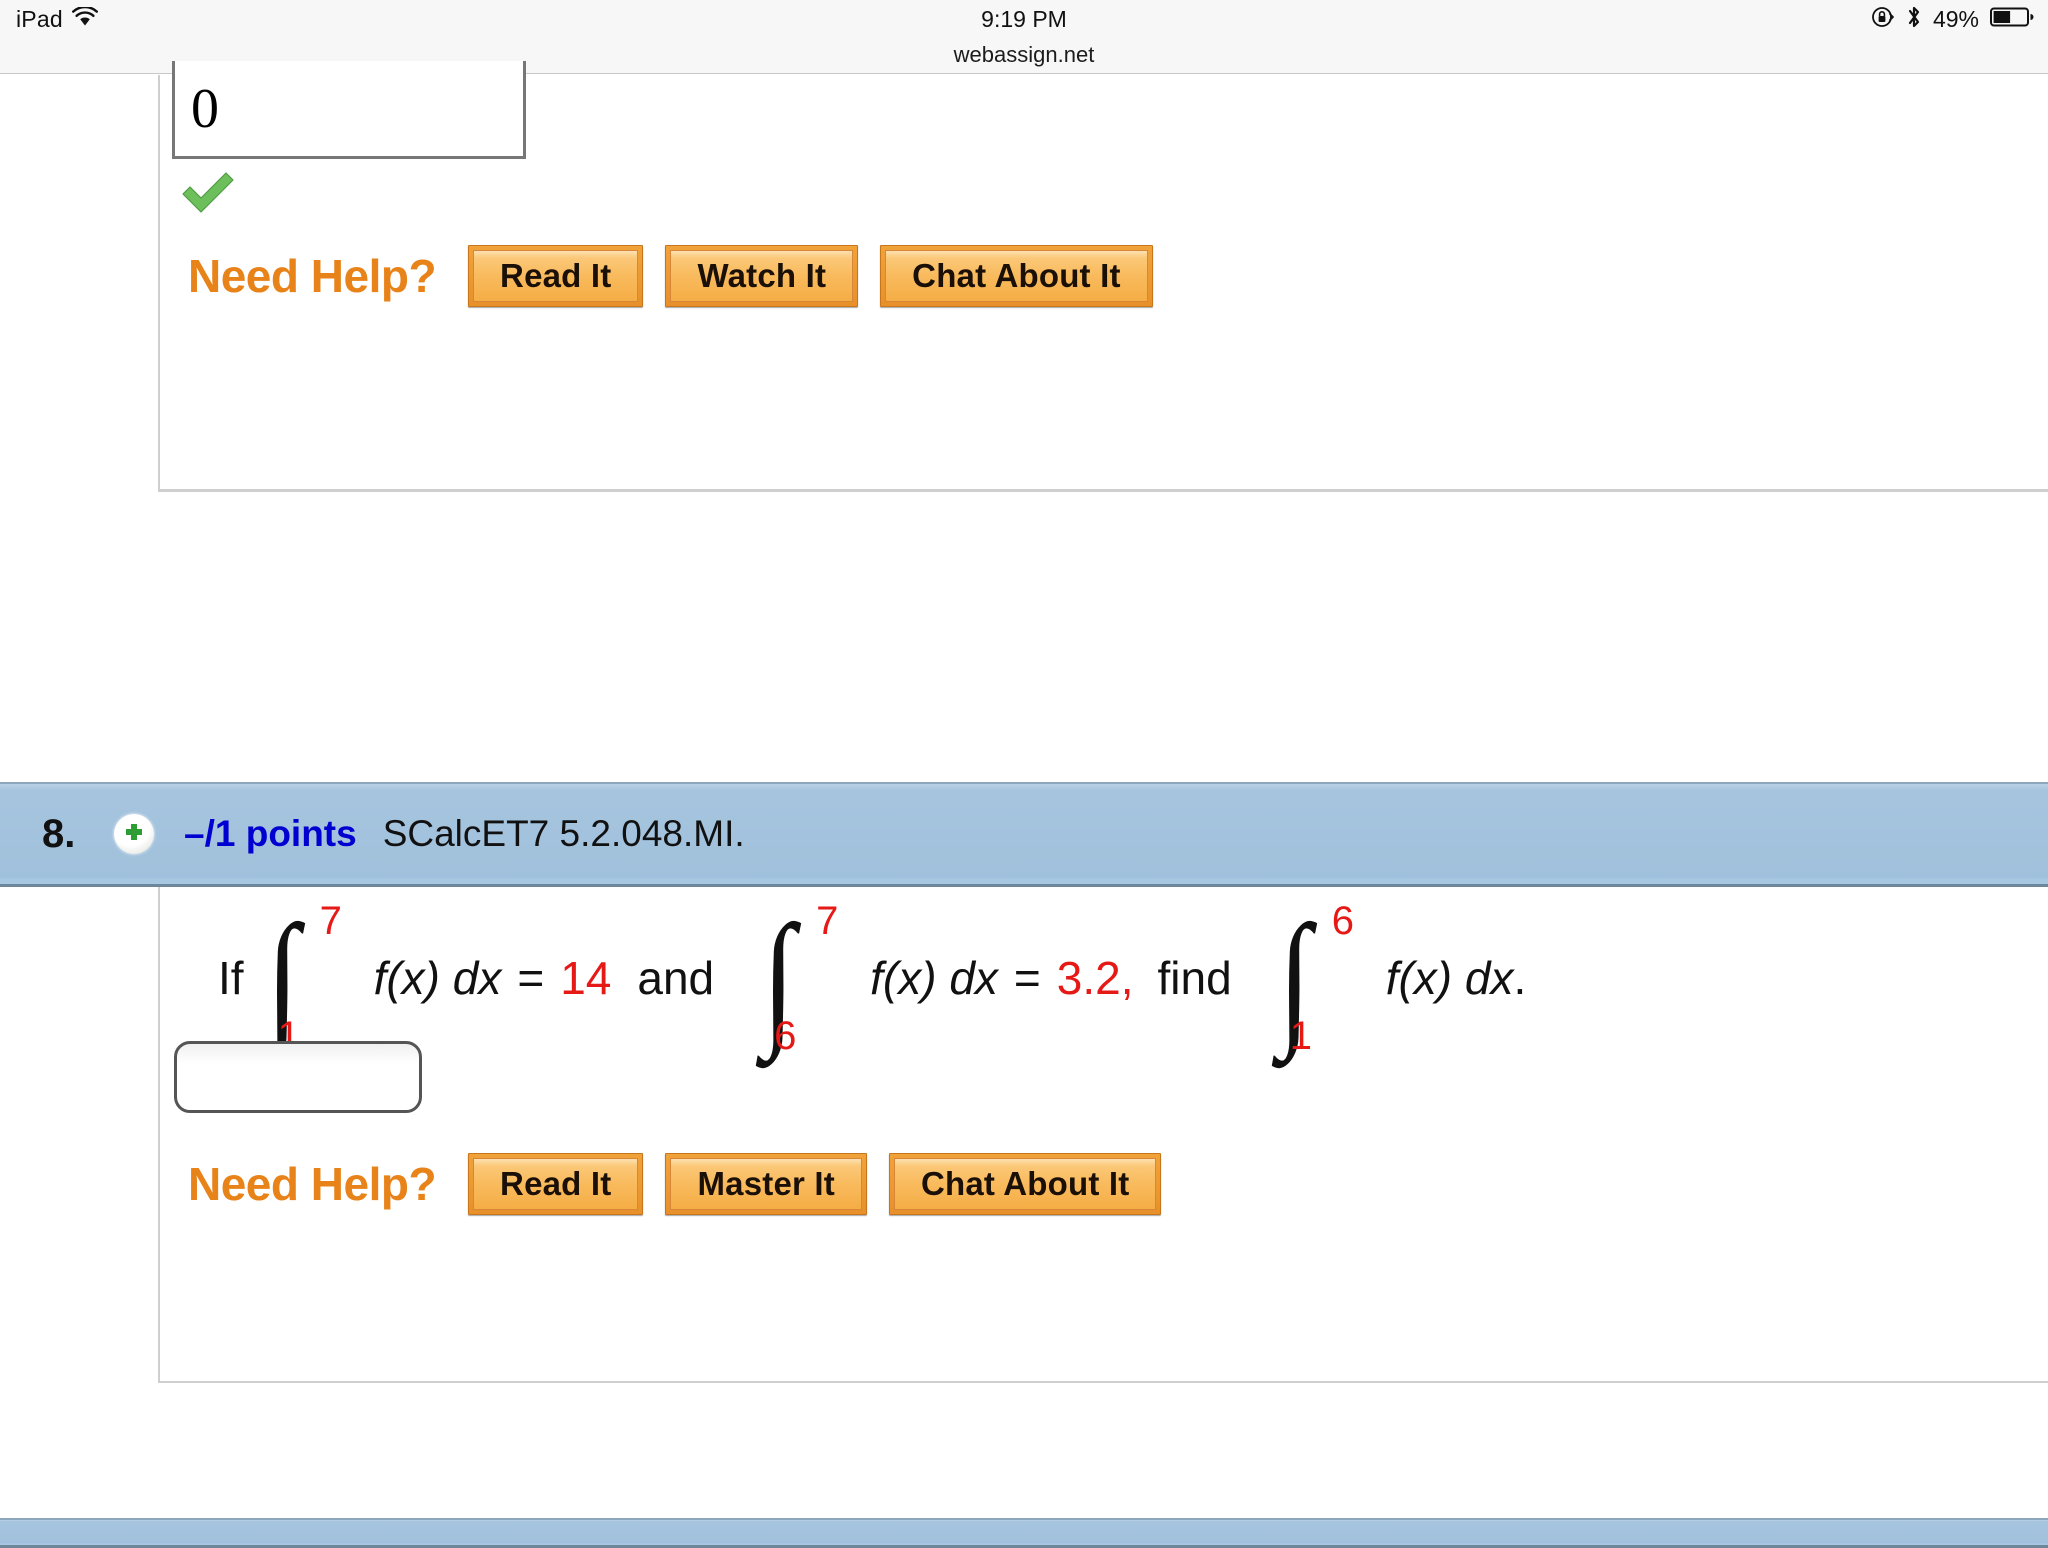 This screenshot has height=1548, width=2048. I want to click on watch-it-button: Watch It, so click(762, 276).